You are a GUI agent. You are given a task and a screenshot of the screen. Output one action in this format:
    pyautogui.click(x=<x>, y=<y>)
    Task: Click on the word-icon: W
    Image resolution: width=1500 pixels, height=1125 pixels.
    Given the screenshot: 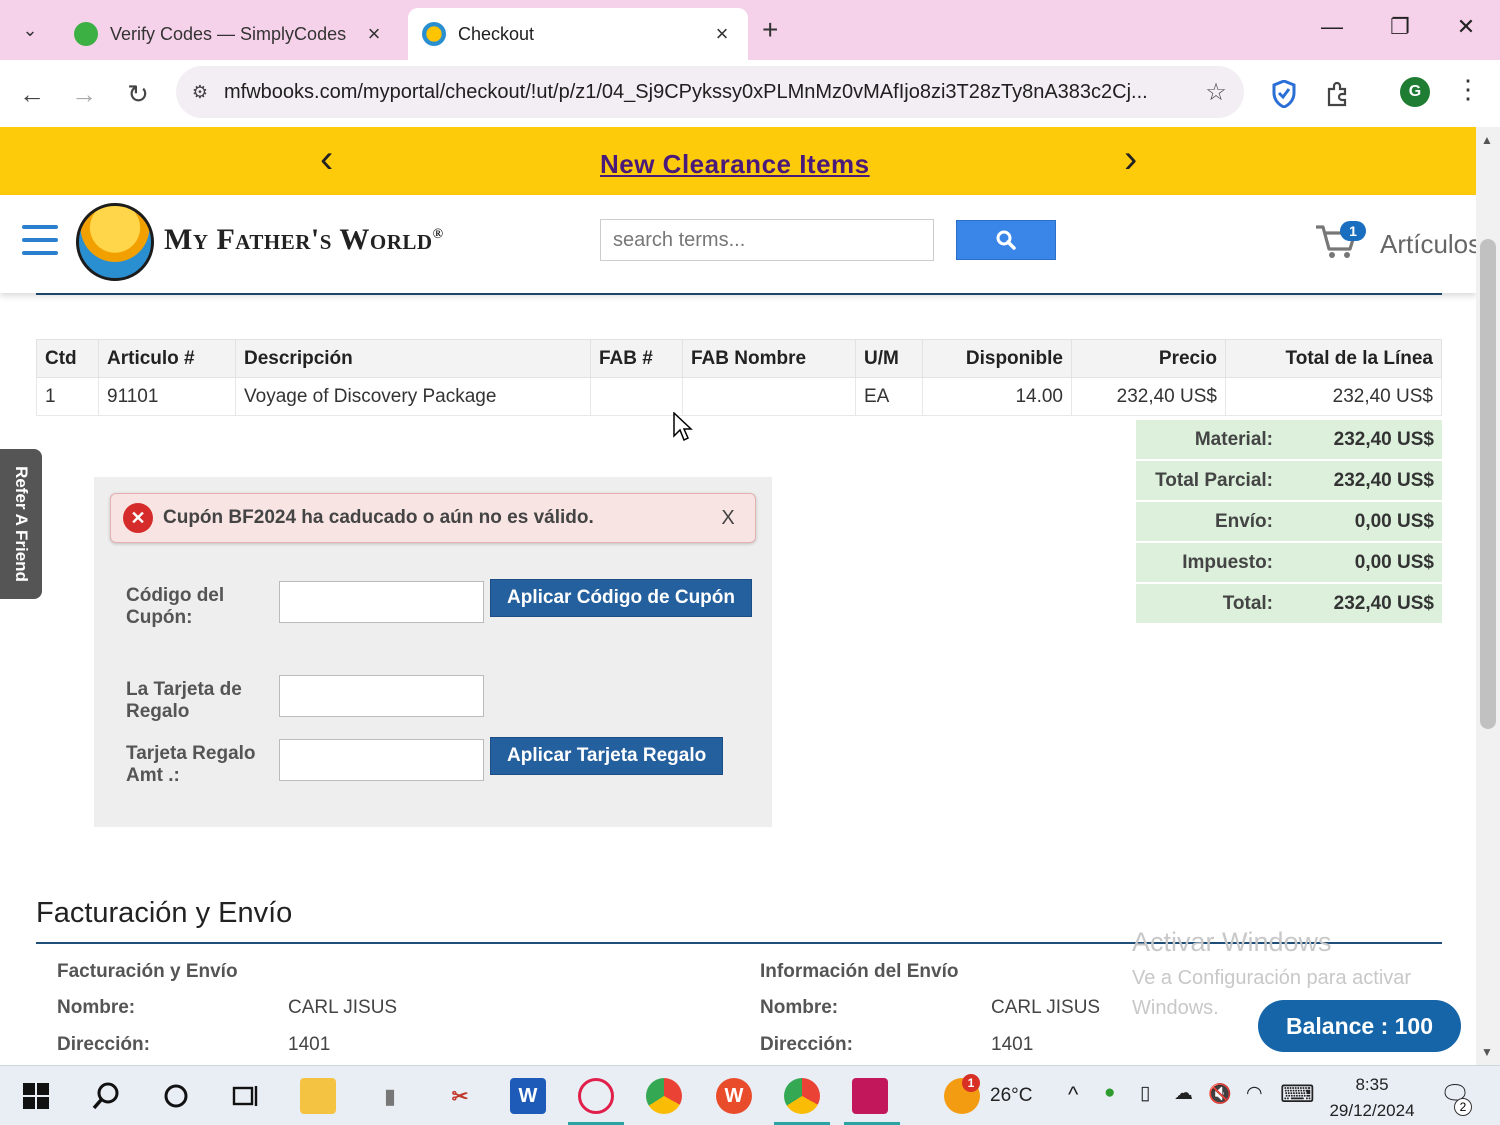 What is the action you would take?
    pyautogui.click(x=528, y=1096)
    